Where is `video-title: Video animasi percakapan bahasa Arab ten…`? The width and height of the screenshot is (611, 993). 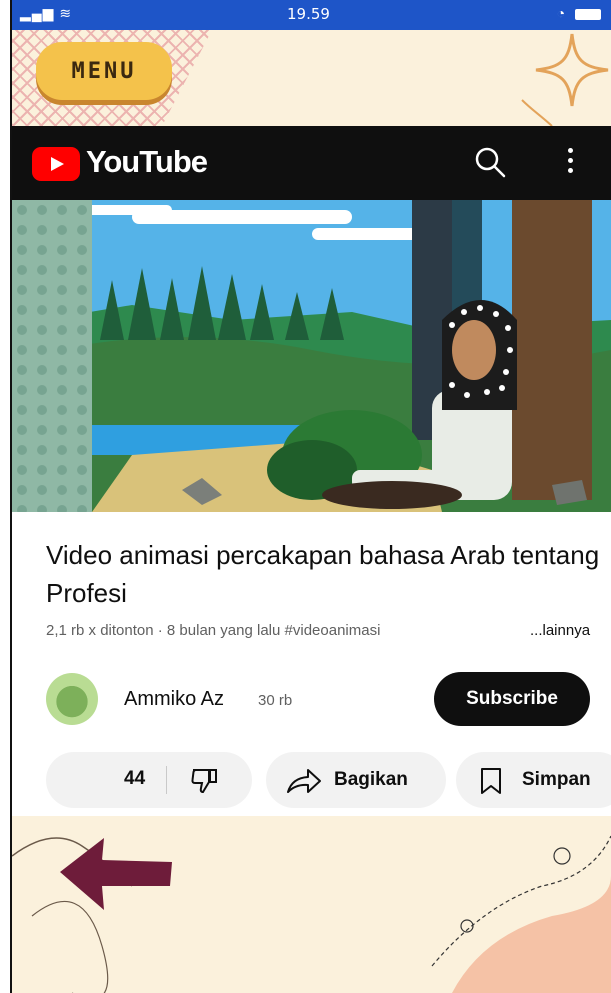
video-title: Video animasi percakapan bahasa Arab ten… is located at coordinates (323, 574).